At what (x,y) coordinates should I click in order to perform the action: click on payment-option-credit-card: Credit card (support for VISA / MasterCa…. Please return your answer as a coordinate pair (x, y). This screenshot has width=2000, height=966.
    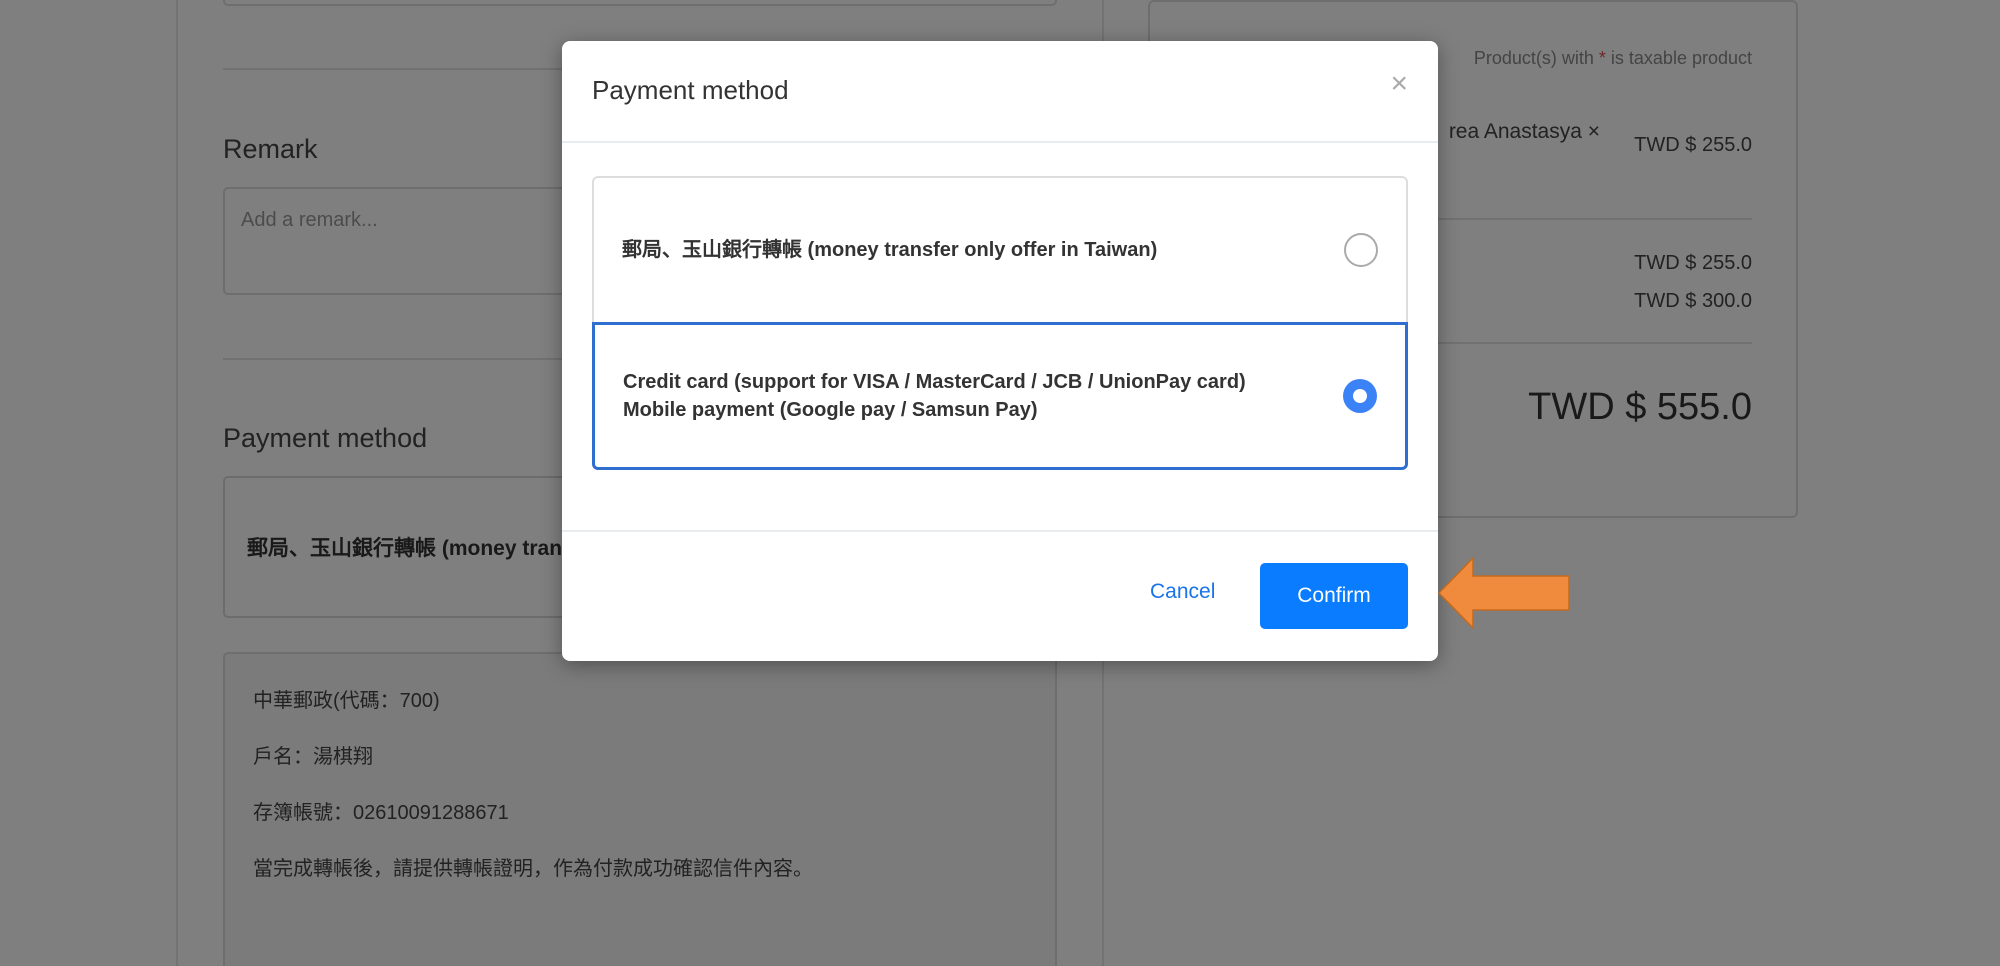
    Looking at the image, I should click on (1000, 396).